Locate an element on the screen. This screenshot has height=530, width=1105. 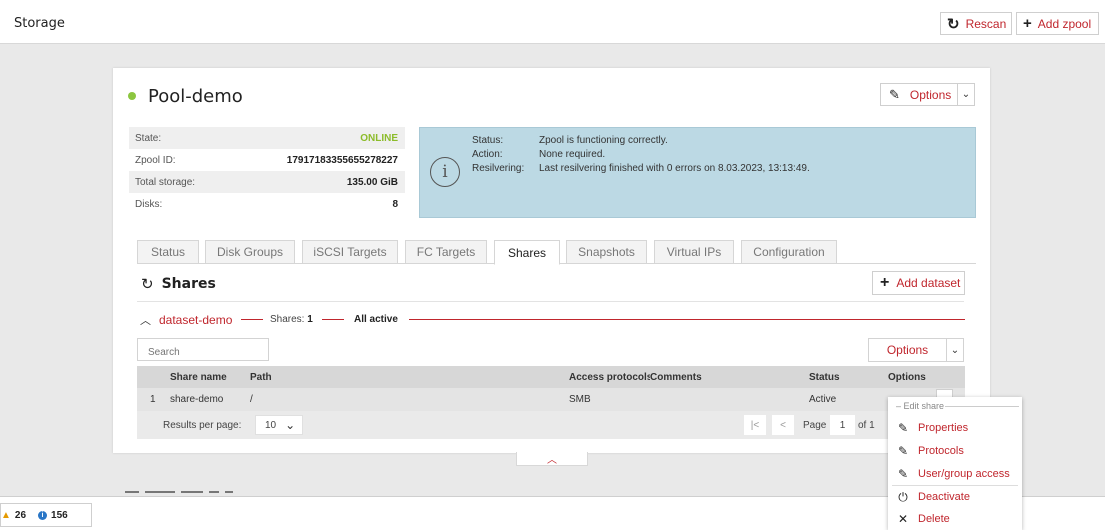
tab-virtual-ips: Virtual IPs is located at coordinates (694, 252).